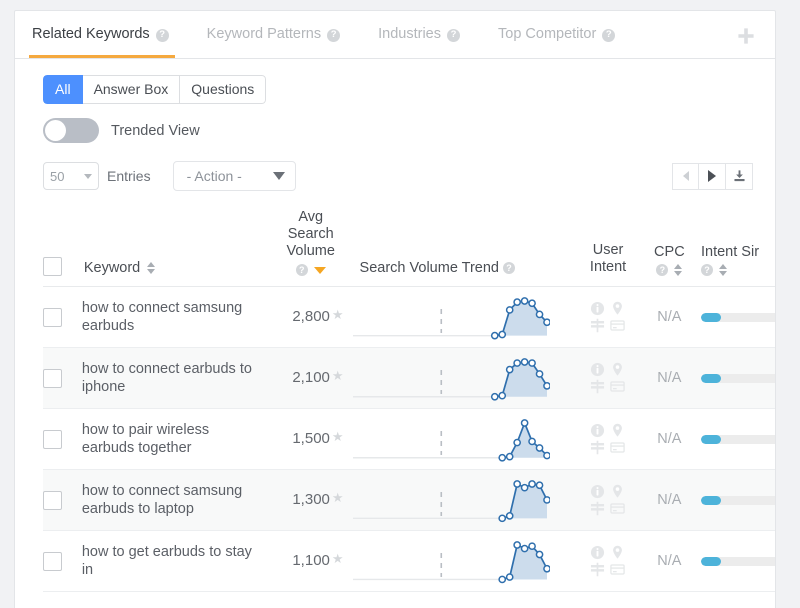  I want to click on tab-top-competitor: Top Competitor ?, so click(563, 35).